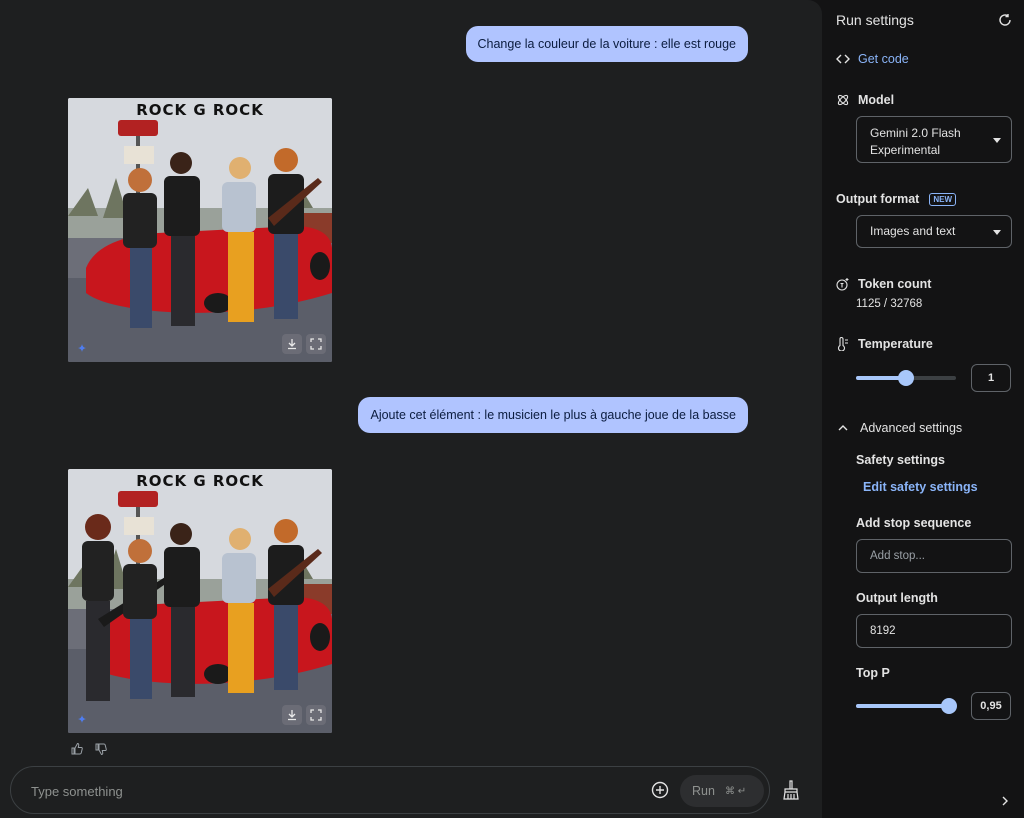  I want to click on run-button: Run ⌘ ↵, so click(722, 791).